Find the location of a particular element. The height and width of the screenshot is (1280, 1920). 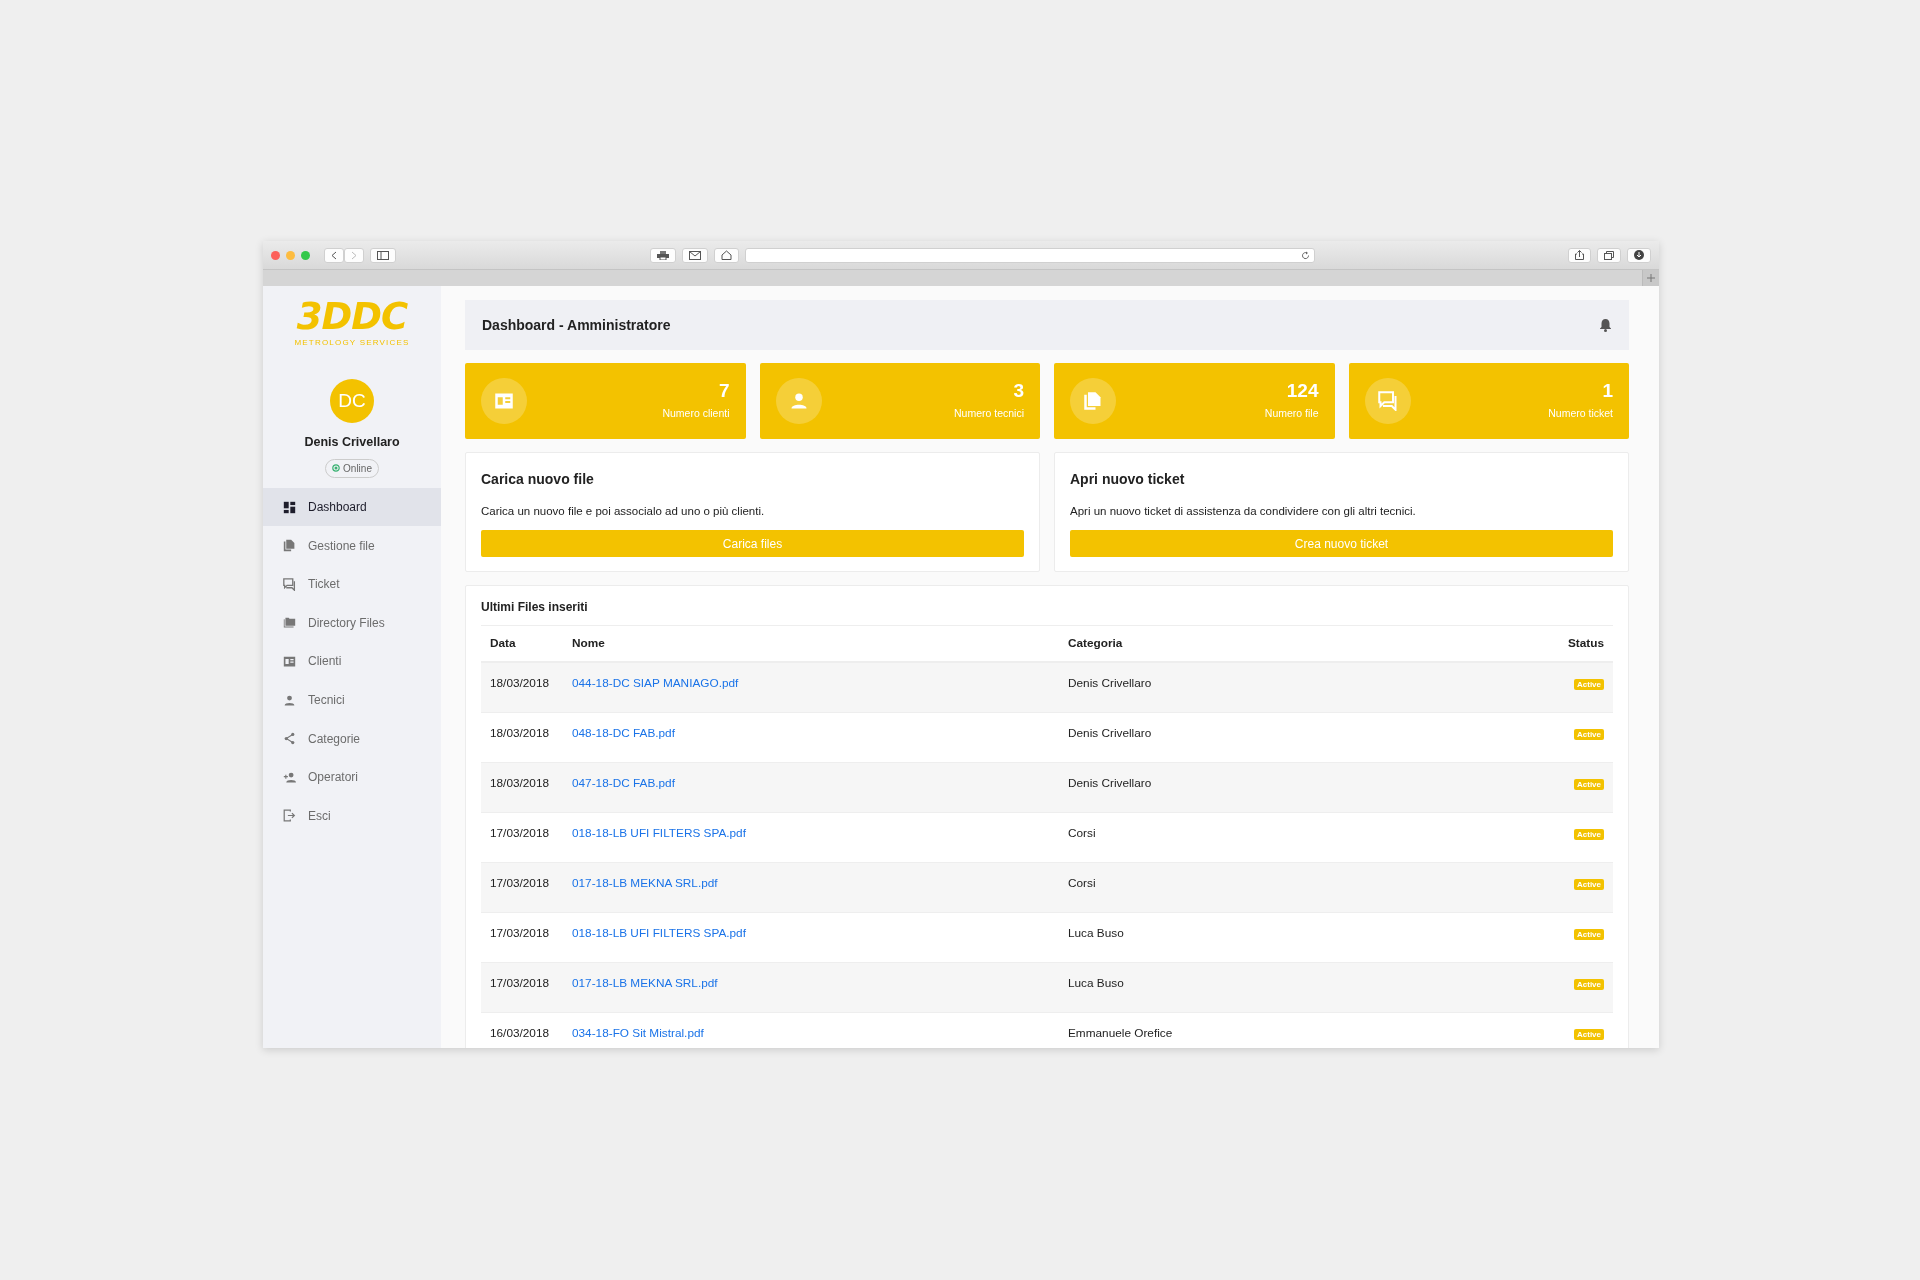

bell-icon is located at coordinates (1605, 325).